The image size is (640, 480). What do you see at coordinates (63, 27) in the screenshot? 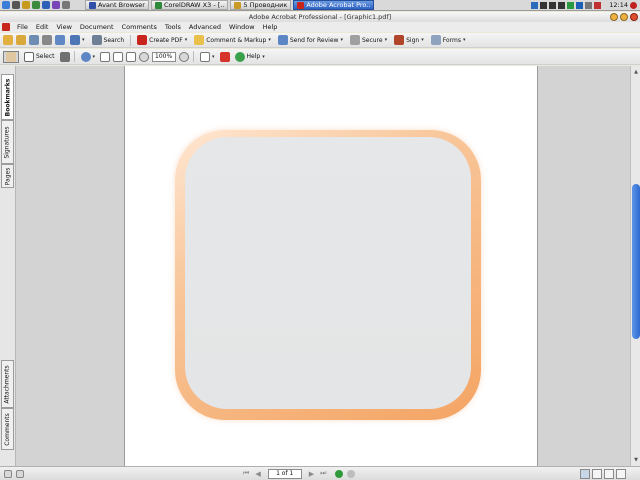
I see `menu-view: View` at bounding box center [63, 27].